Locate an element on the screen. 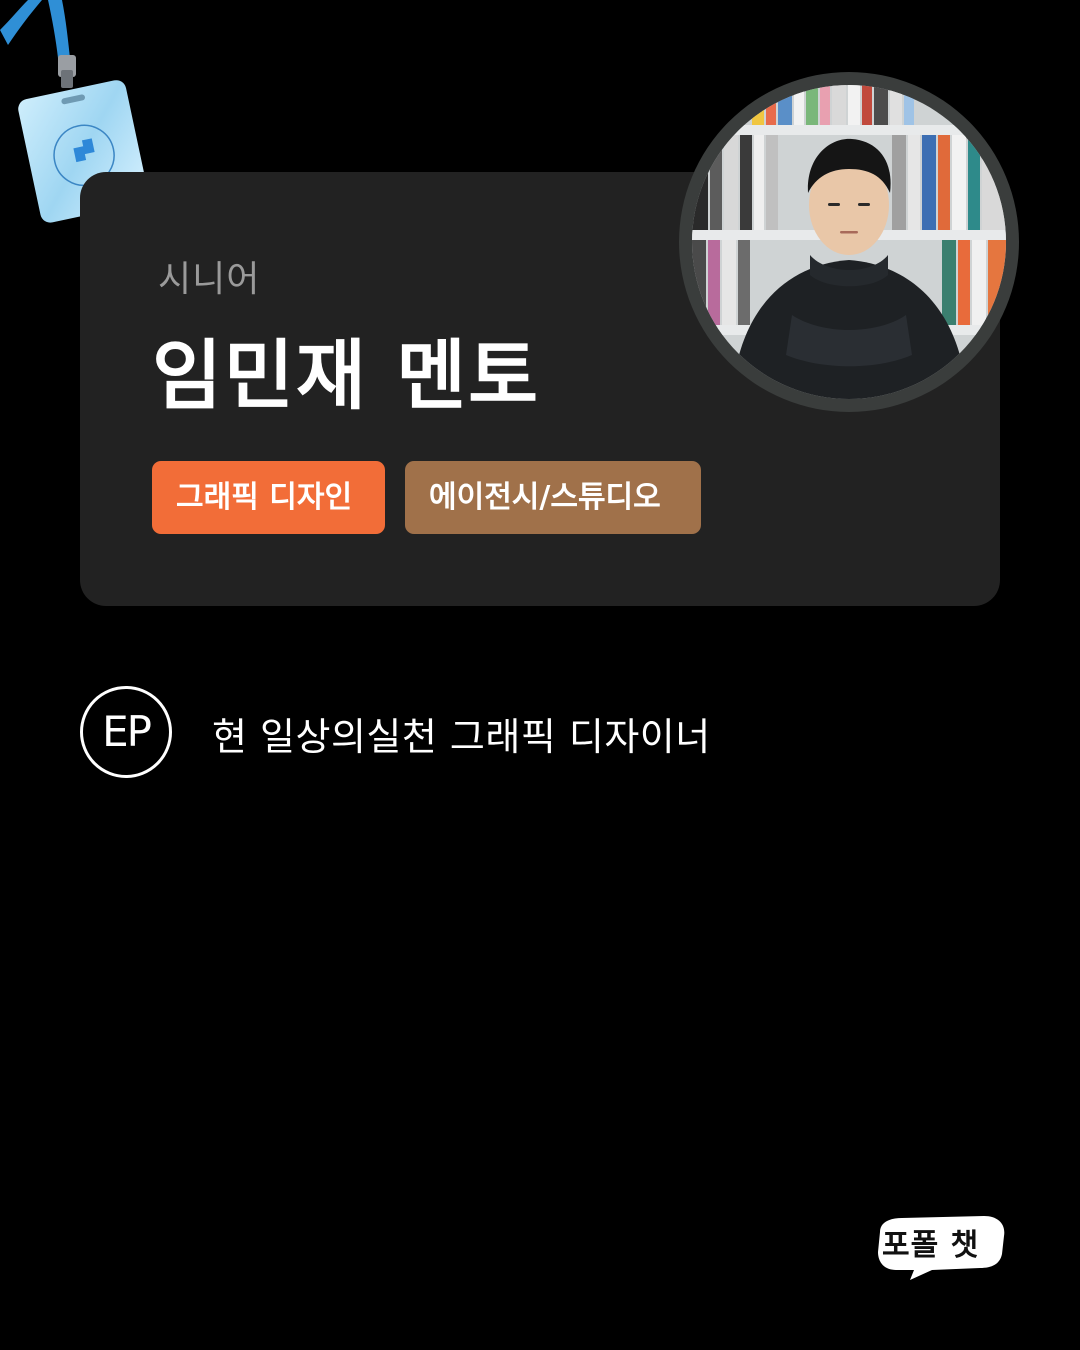  brand-logo: 포폴 챗 is located at coordinates (941, 1247).